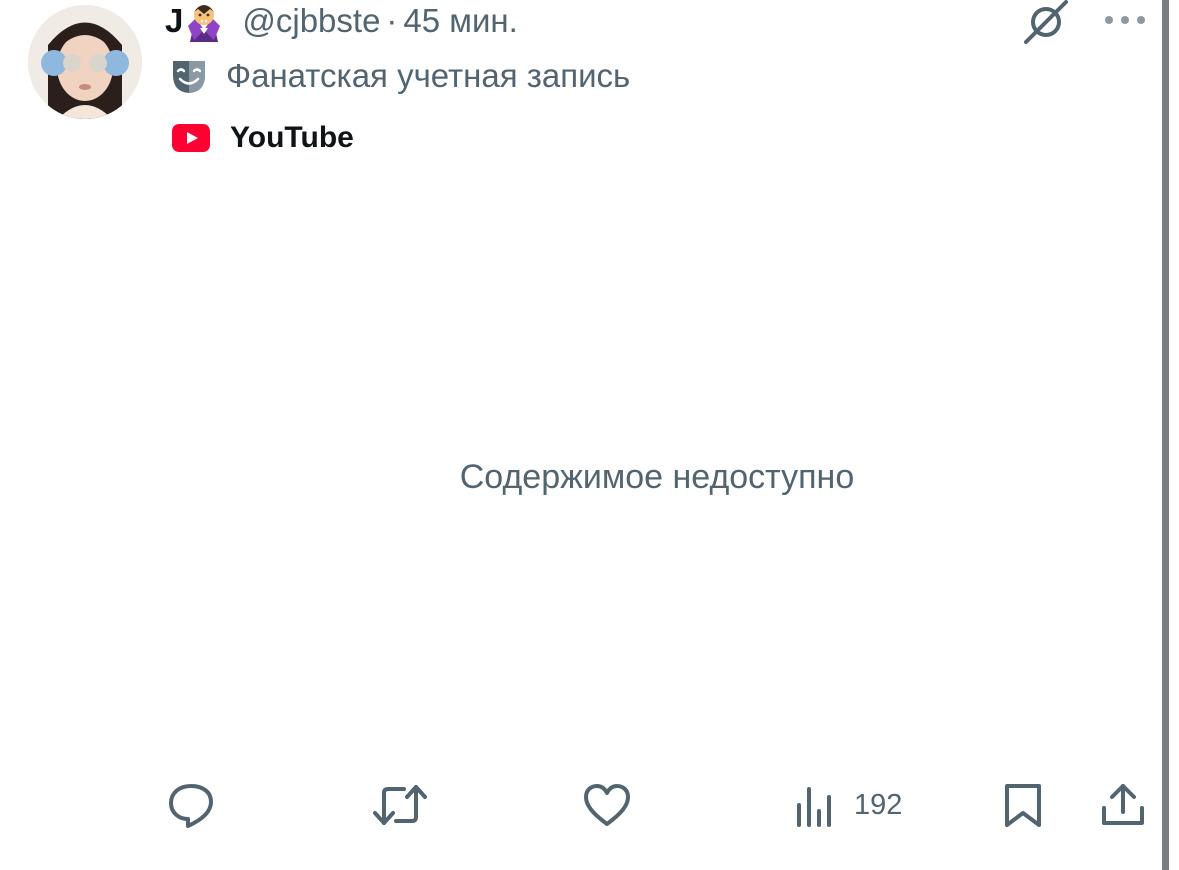 Image resolution: width=1179 pixels, height=870 pixels. I want to click on retweet-button, so click(400, 805).